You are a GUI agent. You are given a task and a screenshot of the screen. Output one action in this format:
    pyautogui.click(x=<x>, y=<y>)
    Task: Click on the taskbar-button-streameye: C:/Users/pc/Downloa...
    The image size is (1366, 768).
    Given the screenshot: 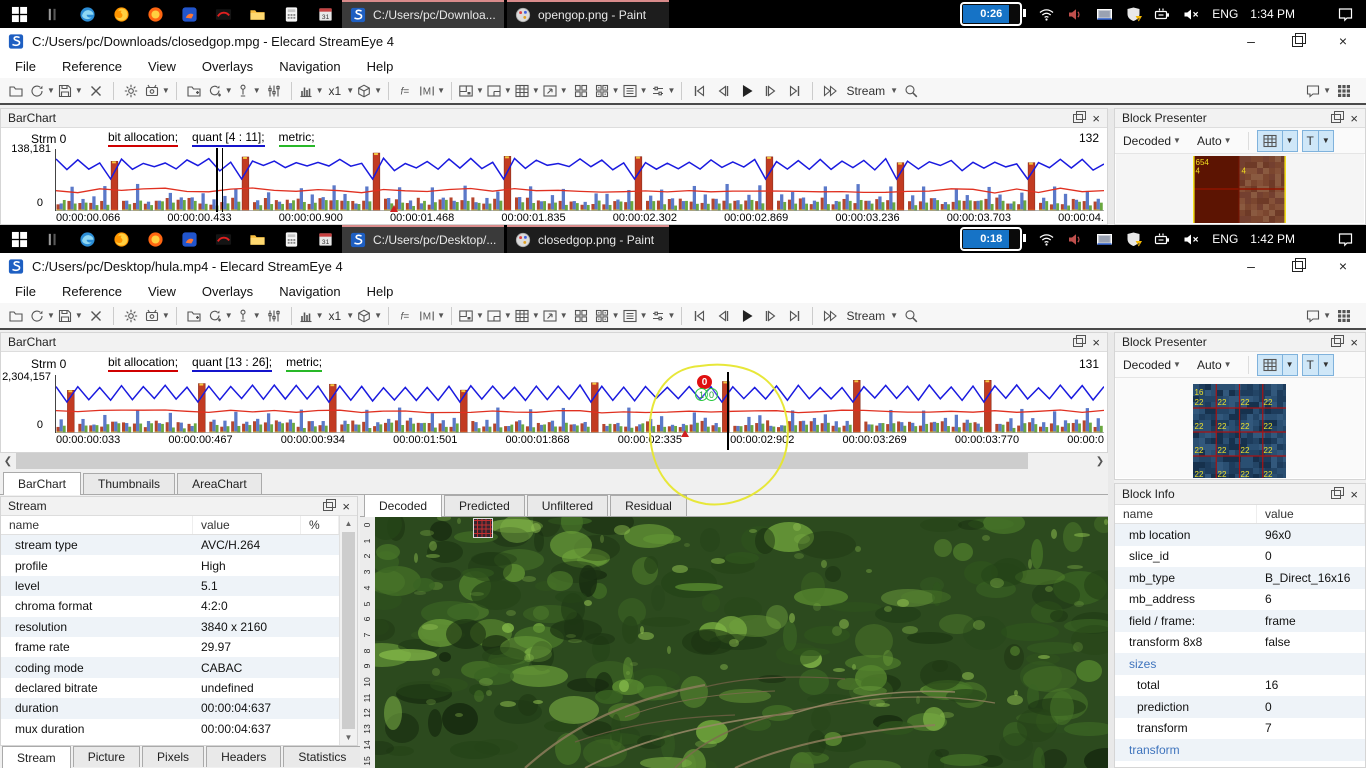 What is the action you would take?
    pyautogui.click(x=423, y=14)
    